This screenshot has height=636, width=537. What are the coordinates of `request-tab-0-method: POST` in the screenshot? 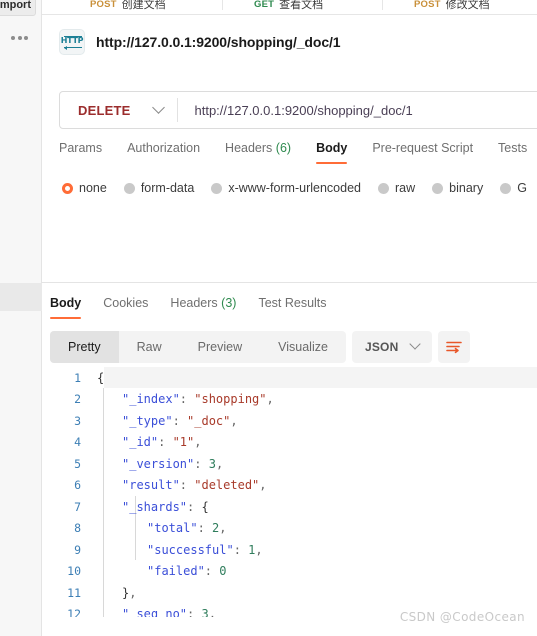 It's located at (103, 5).